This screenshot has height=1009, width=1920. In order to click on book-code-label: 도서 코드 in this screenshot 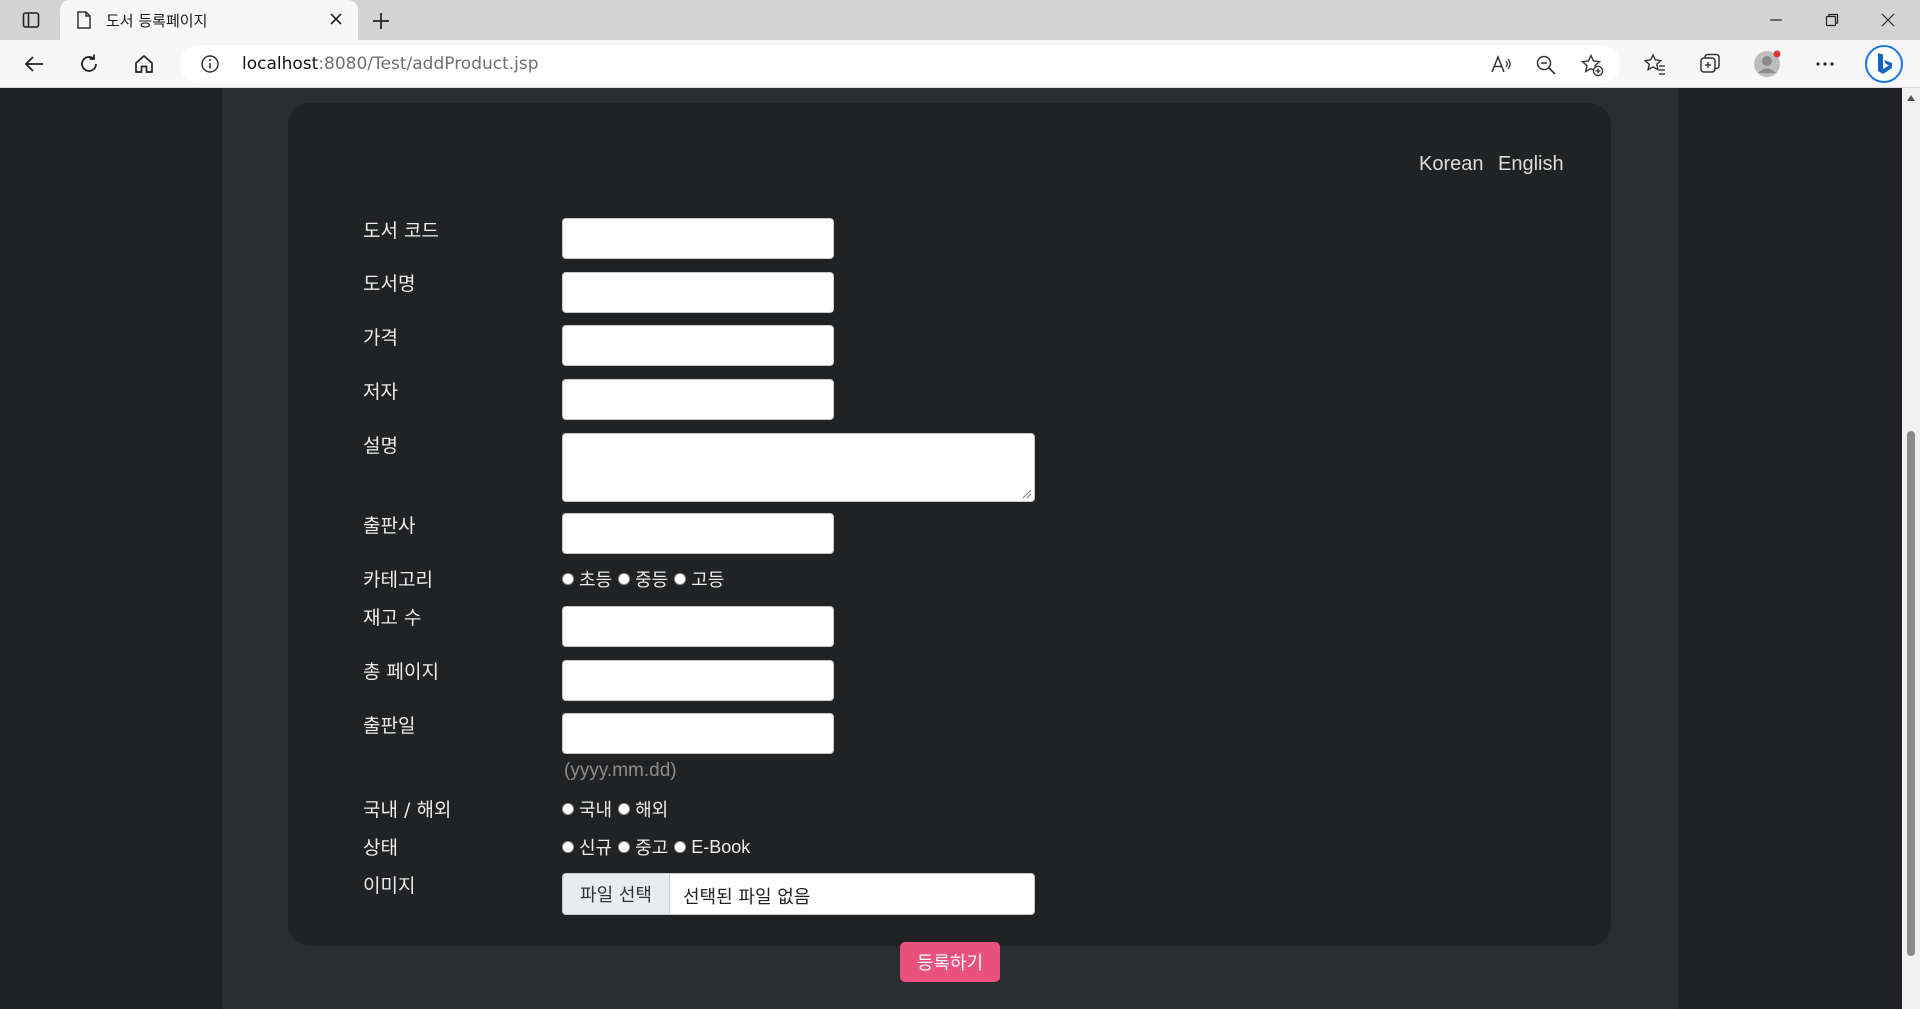, I will do `click(401, 231)`.